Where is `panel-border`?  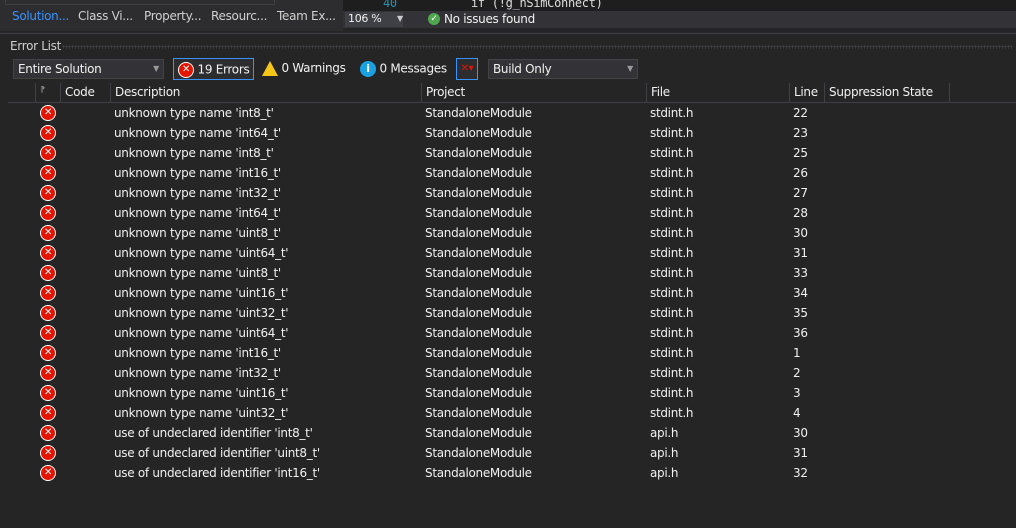 panel-border is located at coordinates (140, 2).